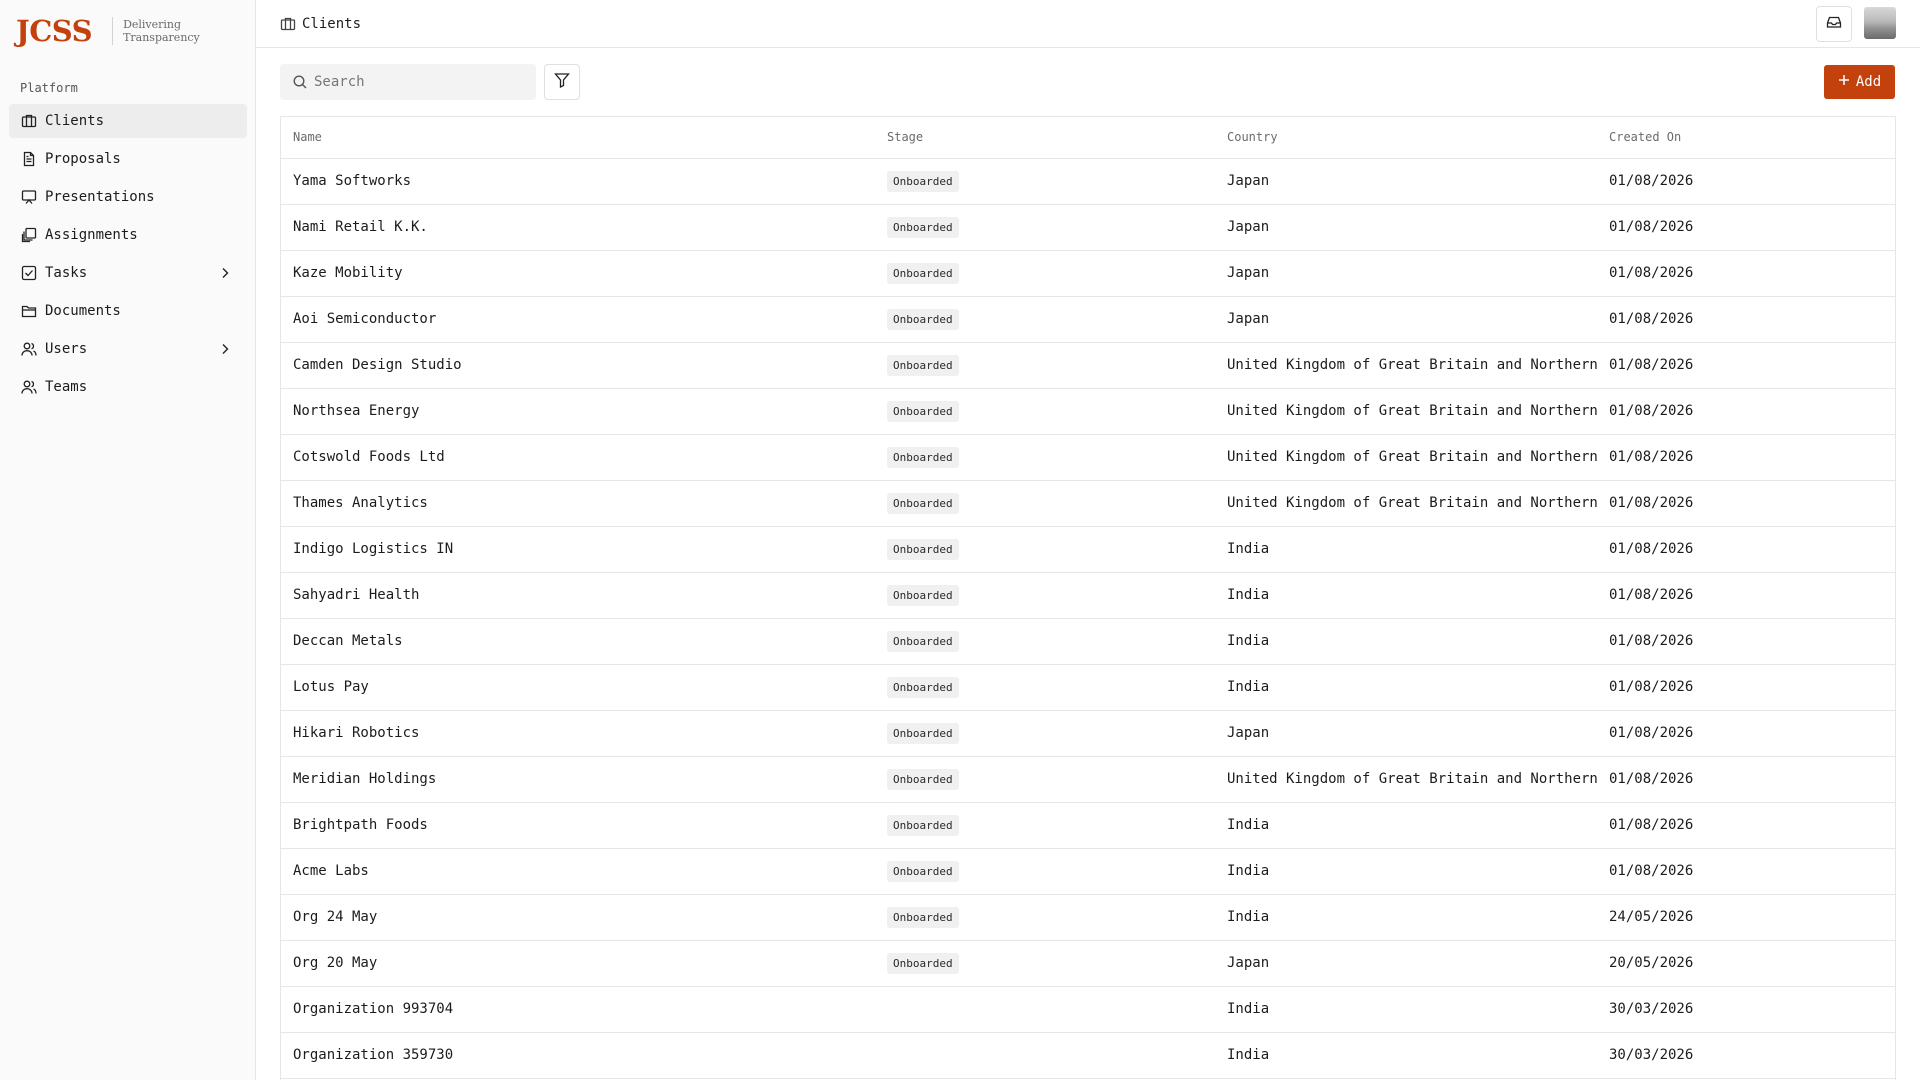 The width and height of the screenshot is (1920, 1080). I want to click on sidebar-item-clients: Clients, so click(128, 121).